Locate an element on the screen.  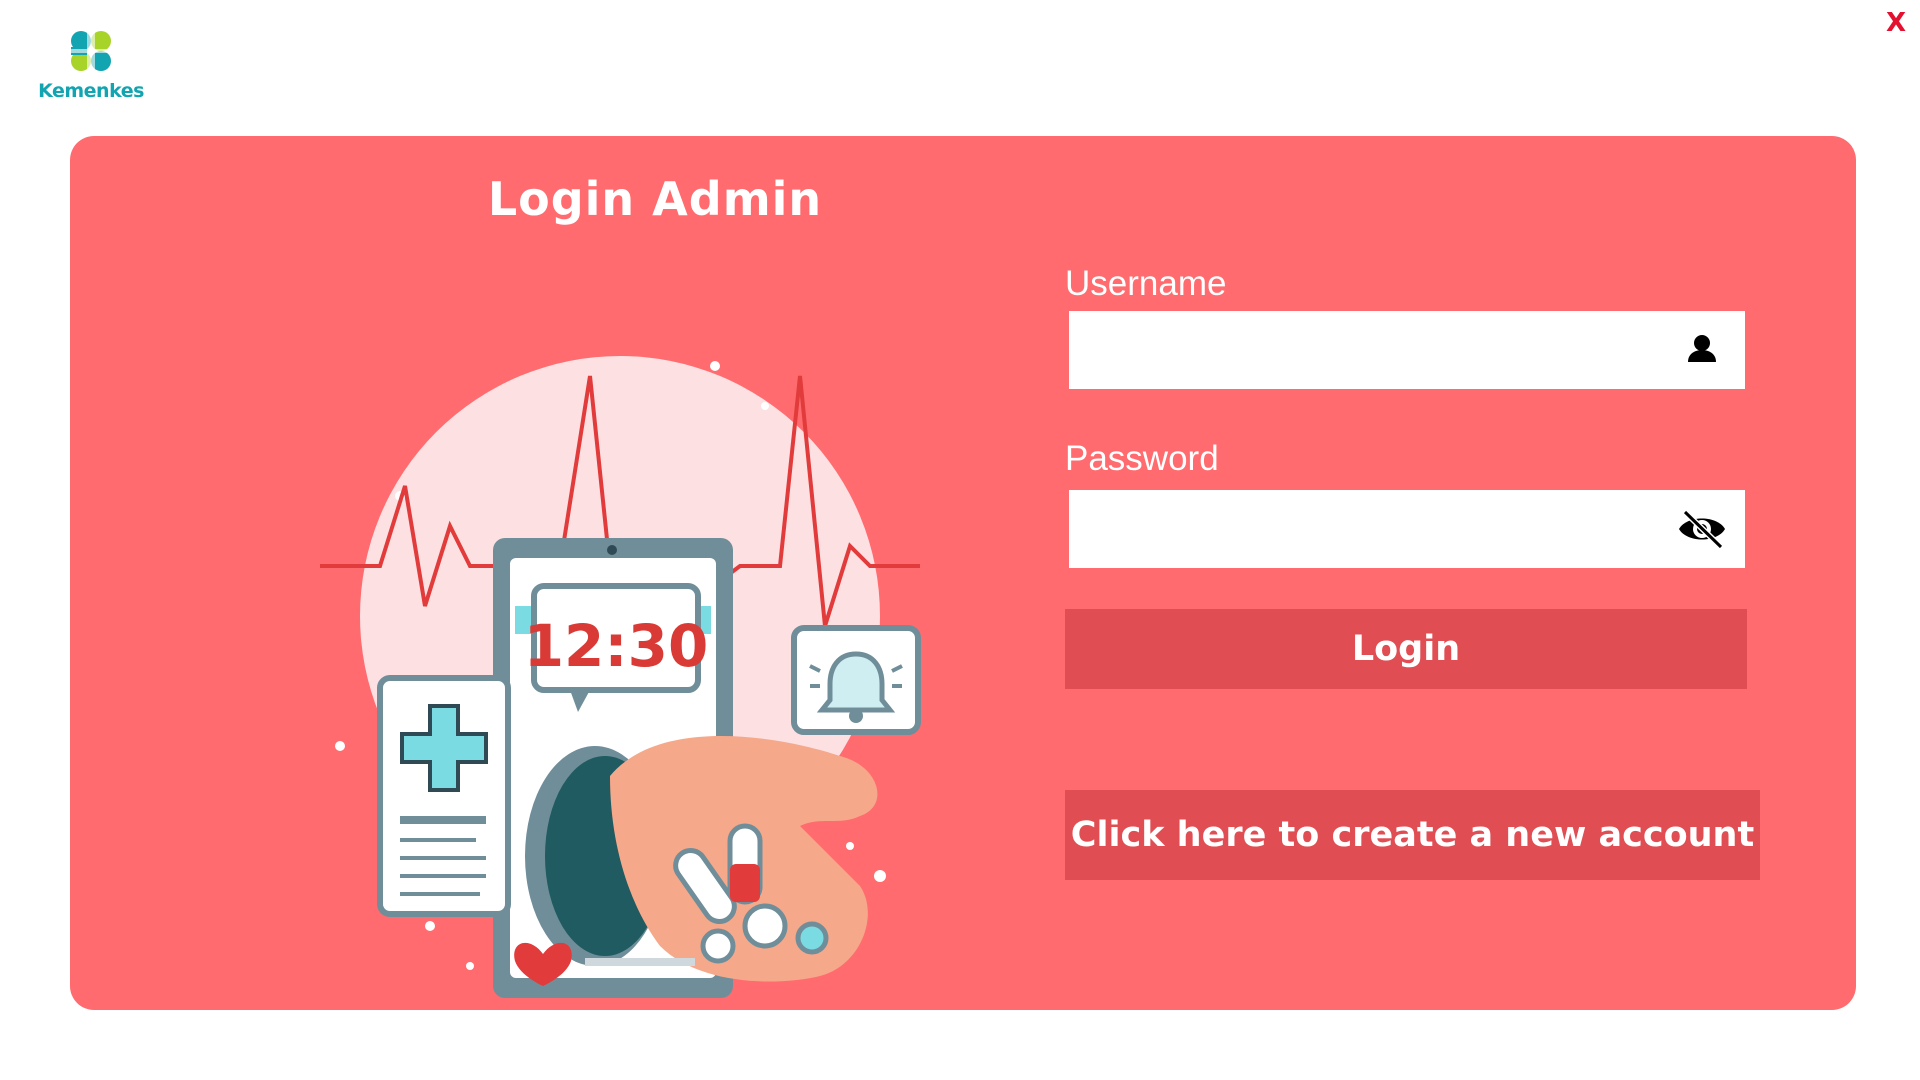
password-input is located at coordinates (1364, 529).